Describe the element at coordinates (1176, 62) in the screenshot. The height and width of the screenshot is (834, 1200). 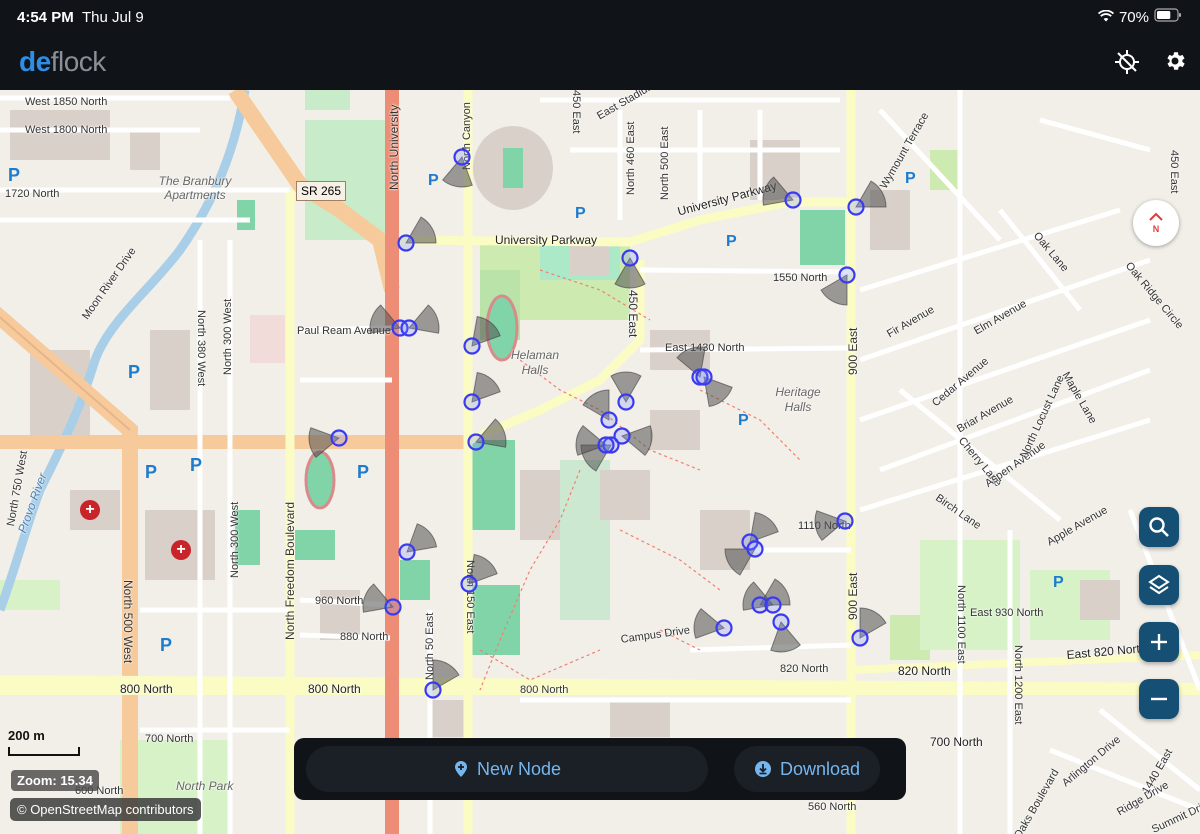
I see `gear-icon` at that location.